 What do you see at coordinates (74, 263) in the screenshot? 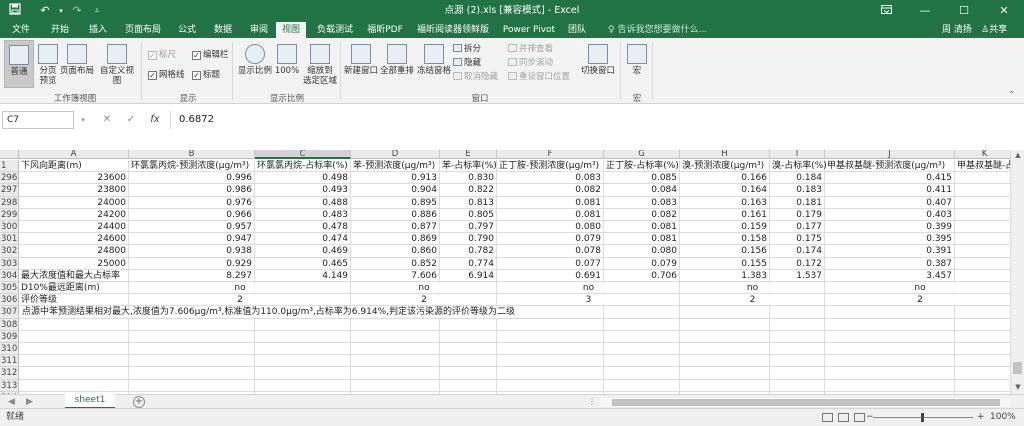
I see `cell: 25000` at bounding box center [74, 263].